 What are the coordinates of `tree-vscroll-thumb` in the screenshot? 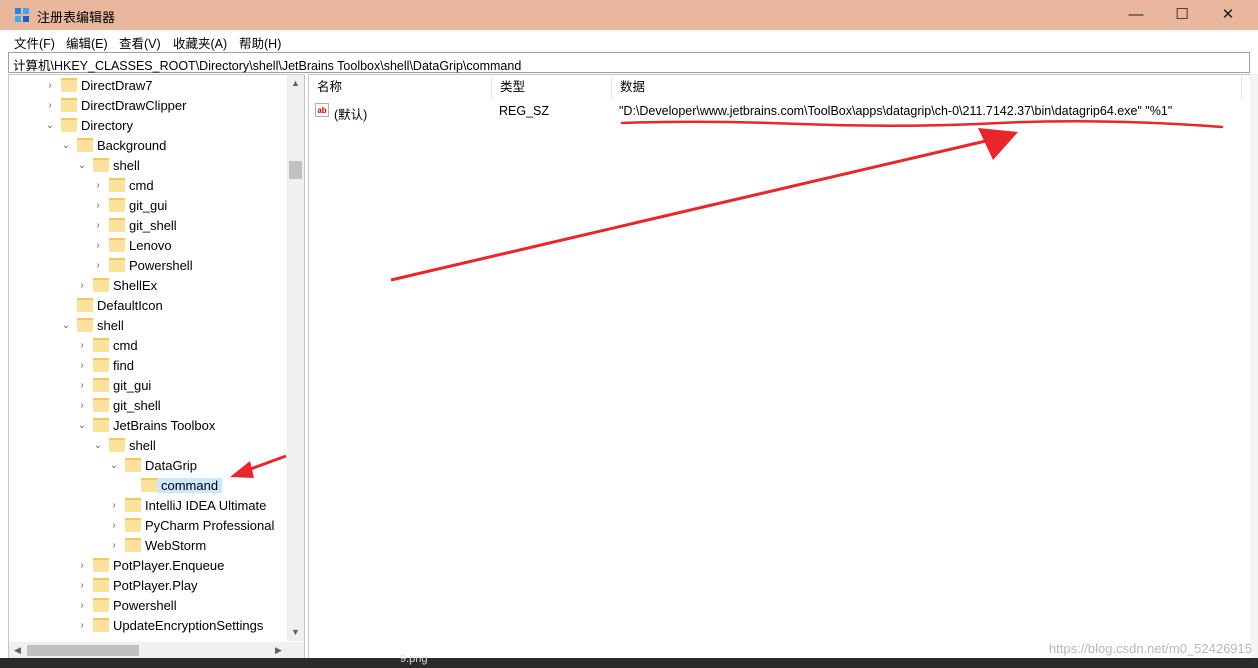 It's located at (295, 170).